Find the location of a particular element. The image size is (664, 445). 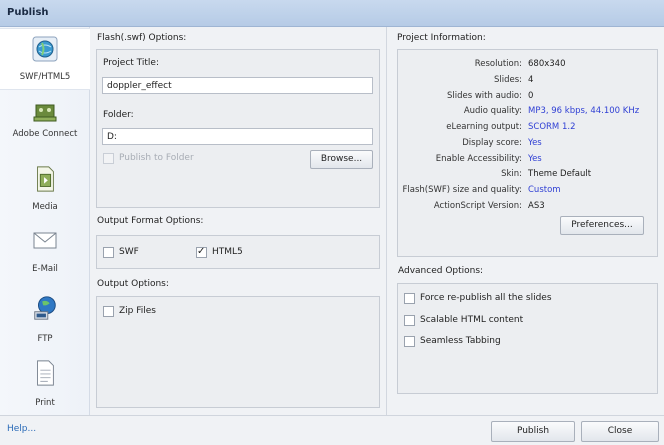

publish-to-folder-label: Publish to Folder is located at coordinates (156, 158).